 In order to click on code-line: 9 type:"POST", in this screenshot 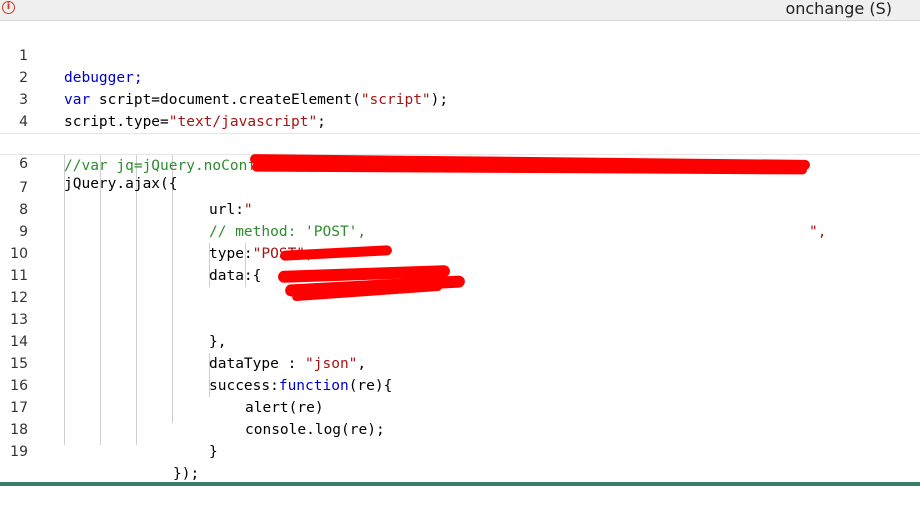, I will do `click(460, 230)`.